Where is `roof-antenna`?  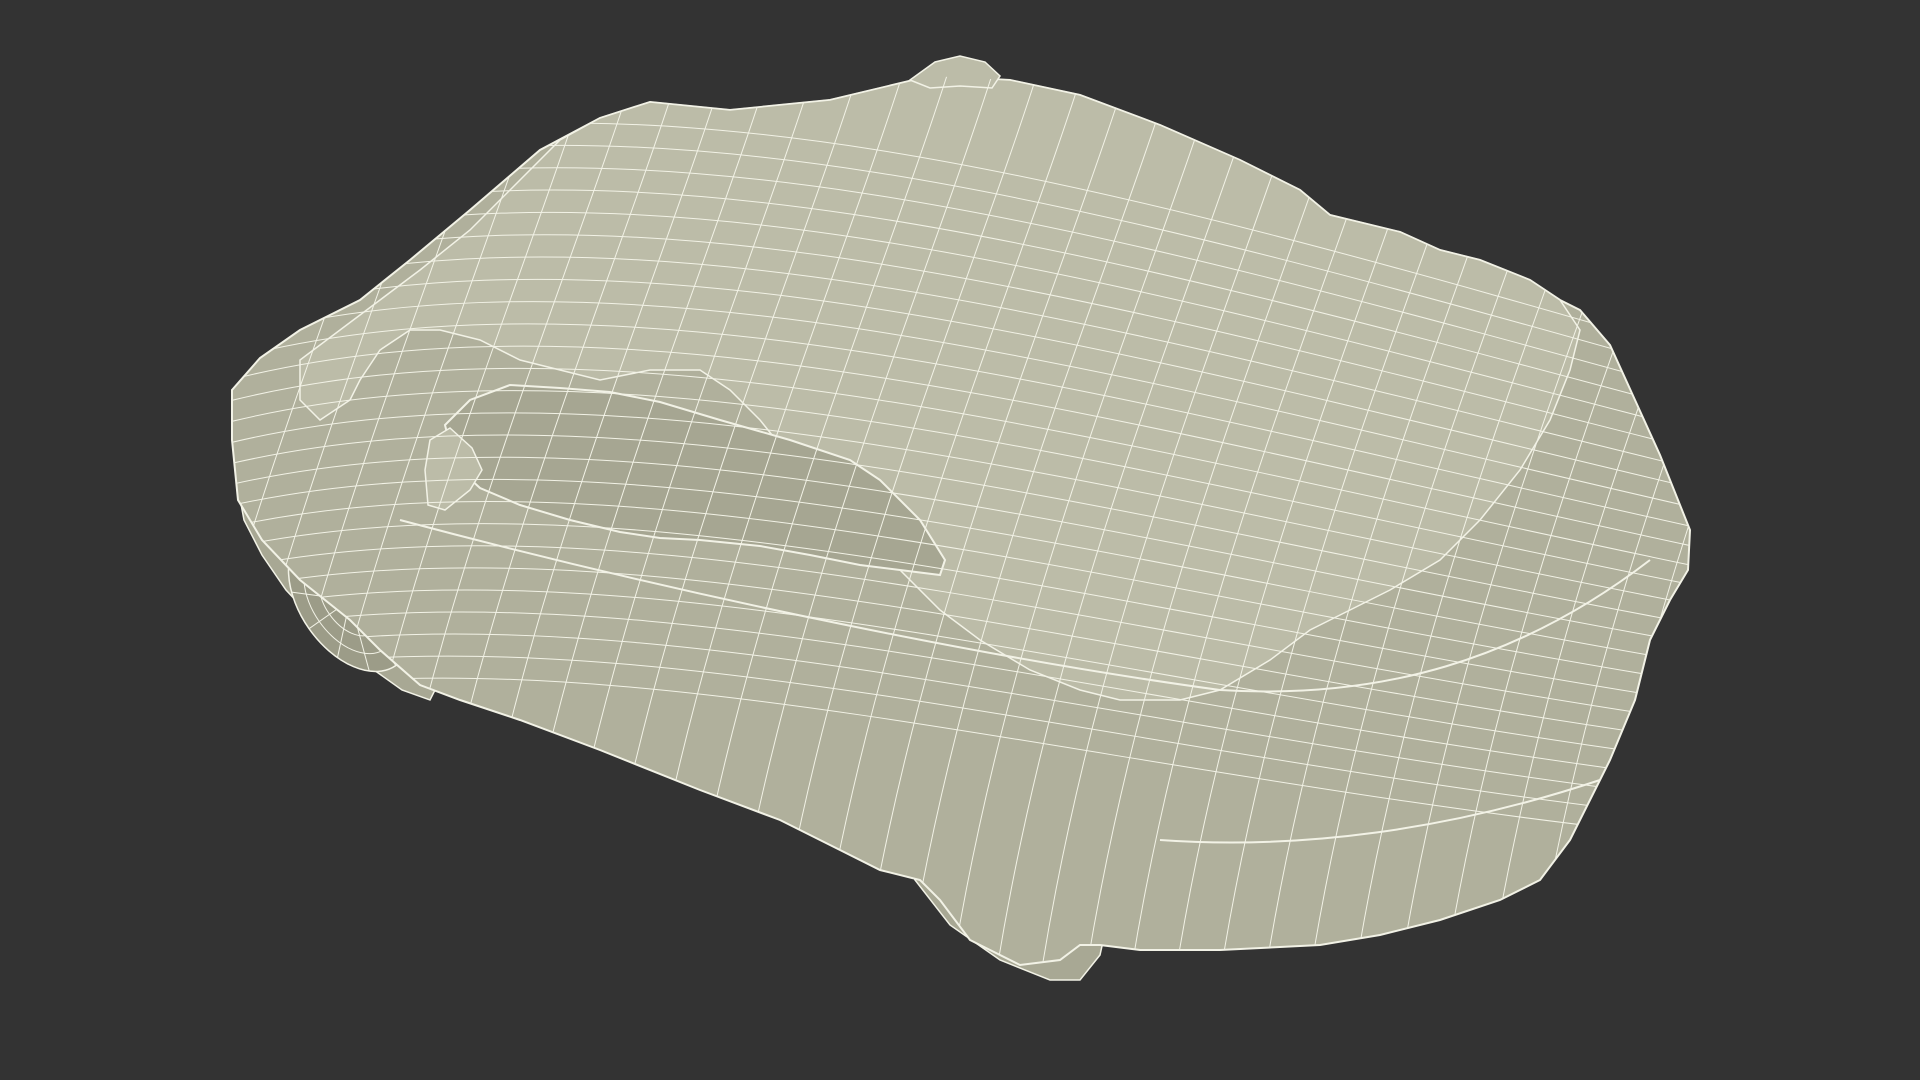 roof-antenna is located at coordinates (954, 72).